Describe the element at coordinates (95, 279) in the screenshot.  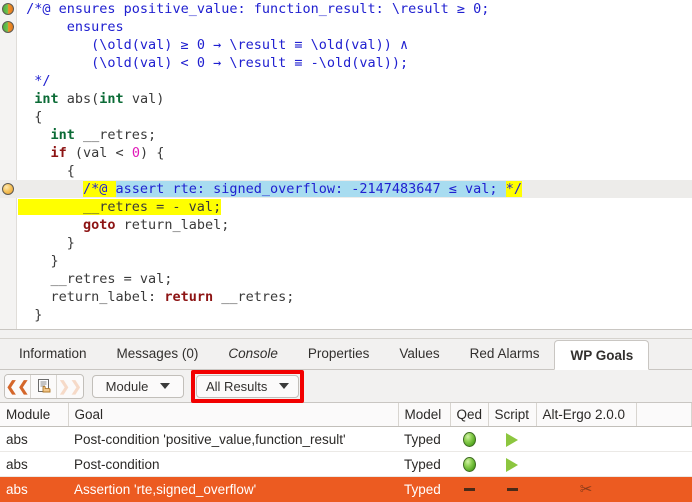
I see `code-token: __retres = val;` at that location.